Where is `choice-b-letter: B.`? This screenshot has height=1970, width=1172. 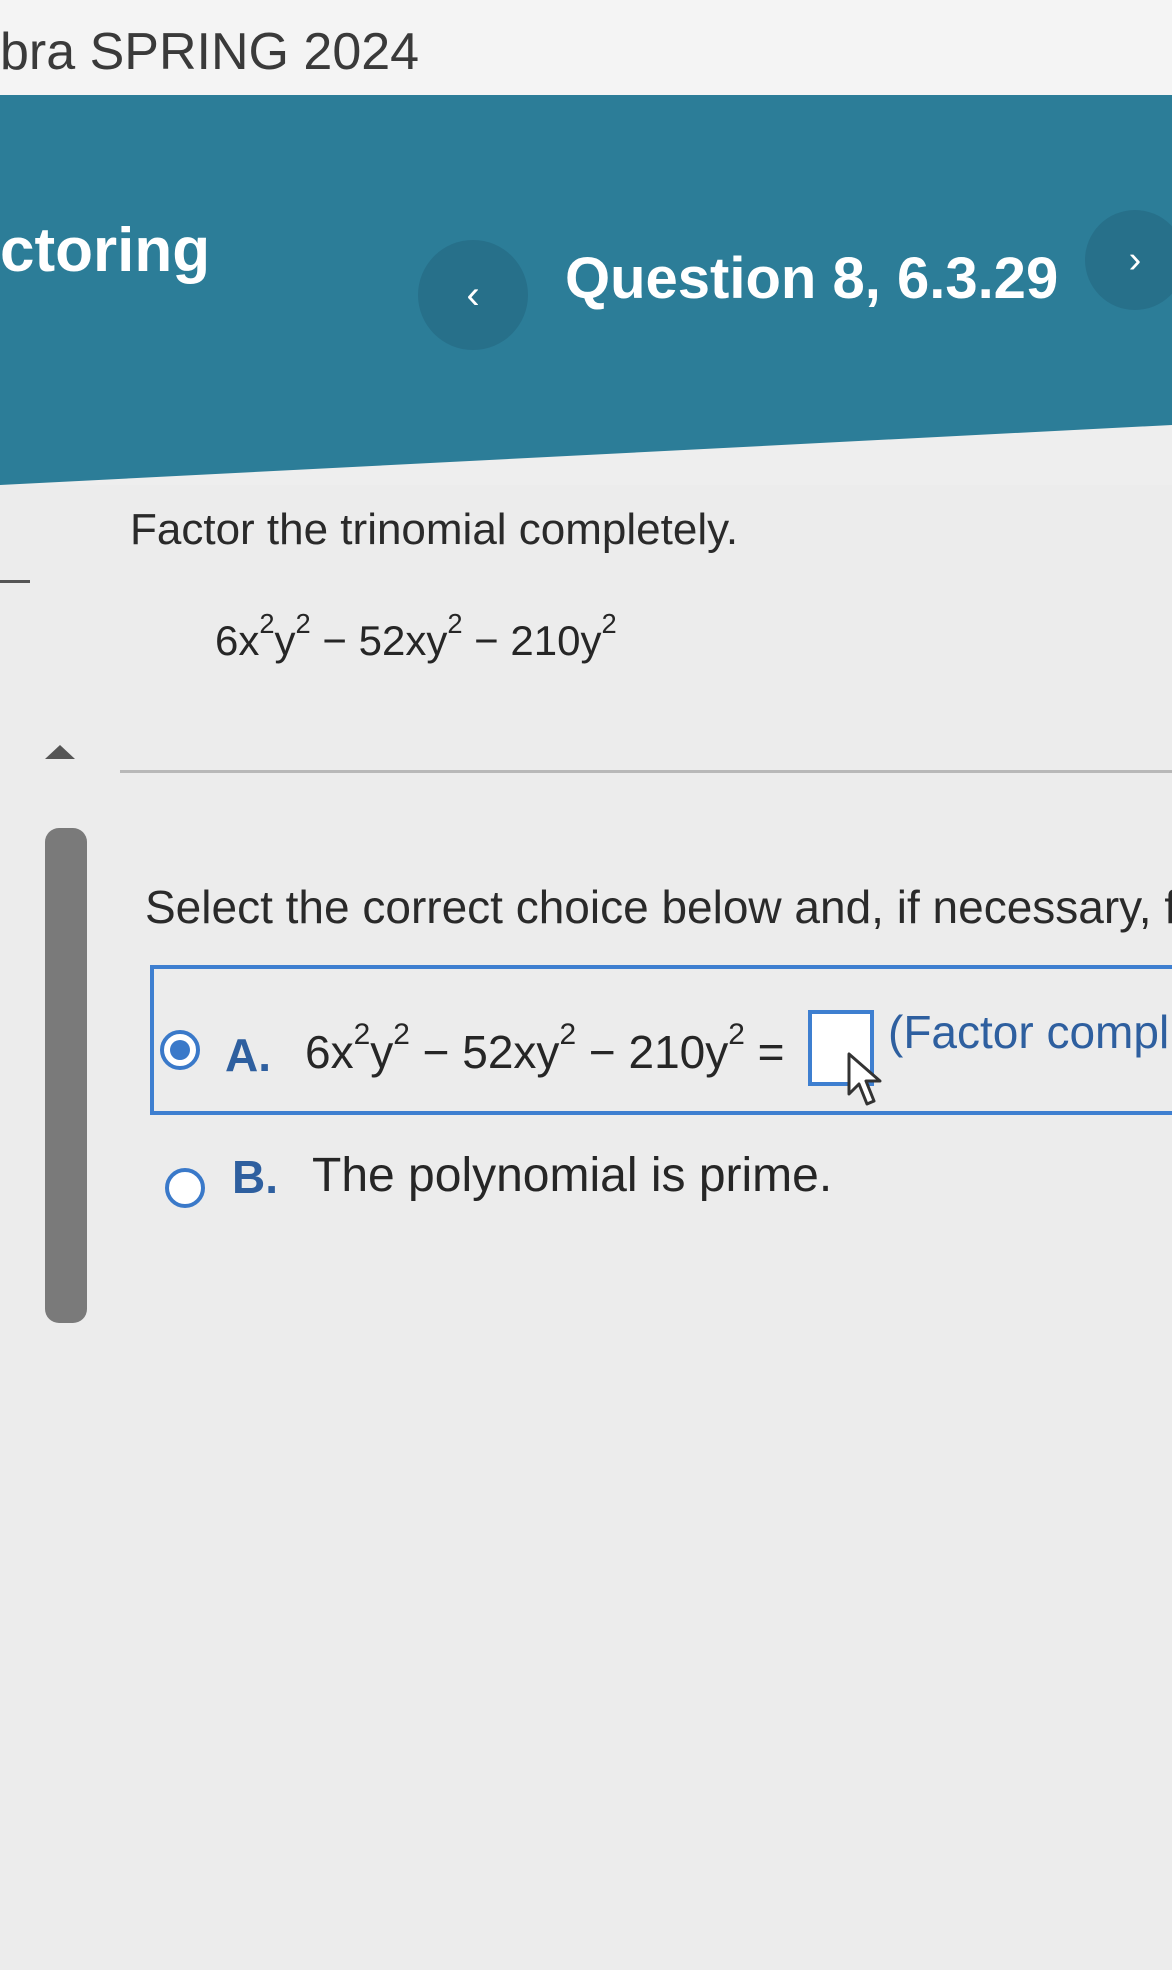 choice-b-letter: B. is located at coordinates (255, 1177).